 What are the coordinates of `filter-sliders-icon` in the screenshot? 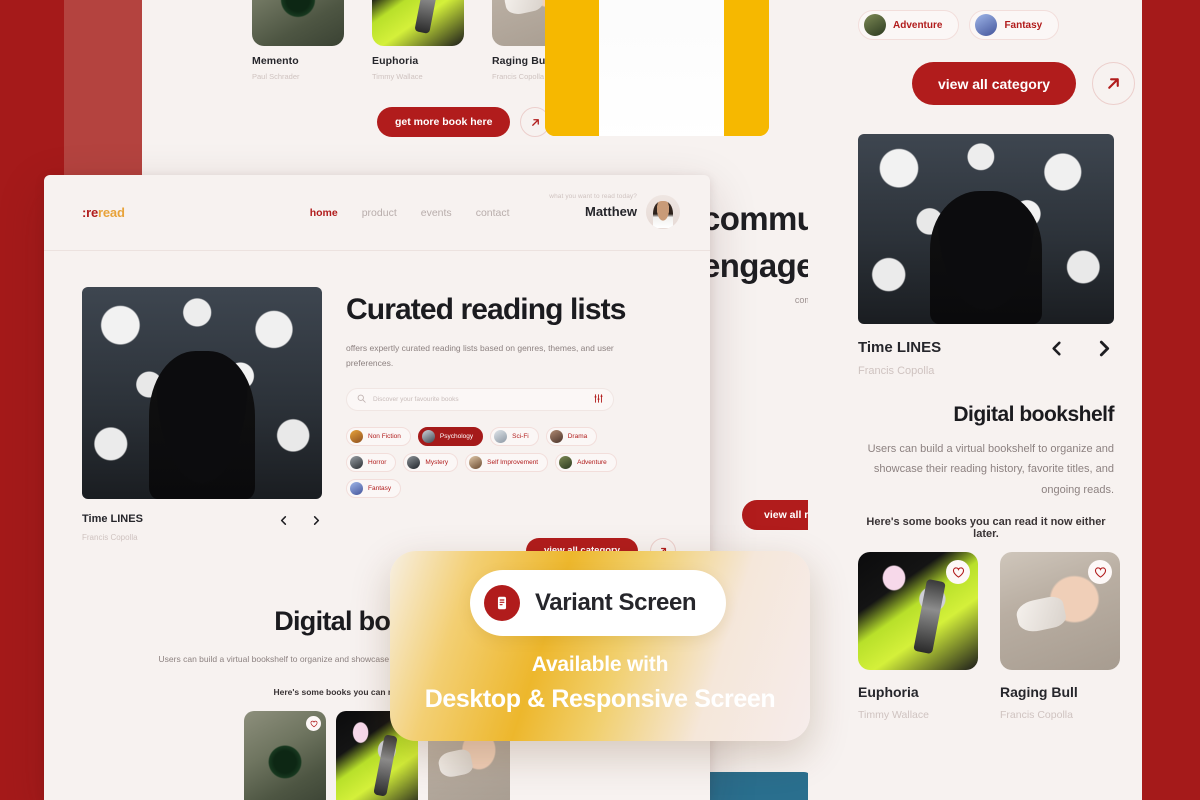 It's located at (598, 399).